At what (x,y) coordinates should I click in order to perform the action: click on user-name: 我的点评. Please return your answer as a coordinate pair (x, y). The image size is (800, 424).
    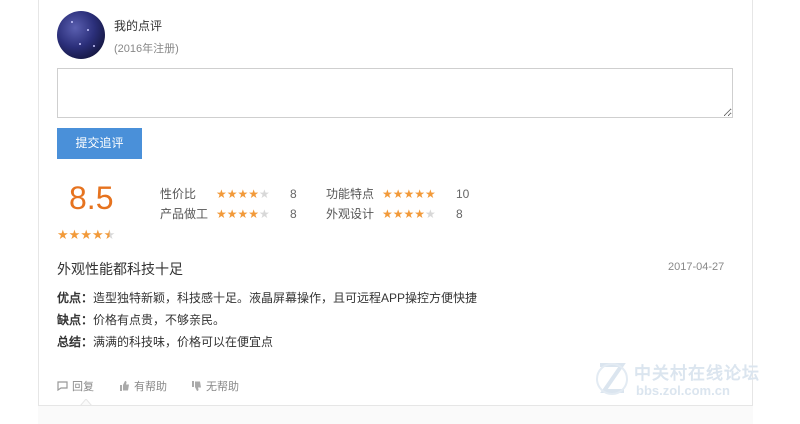
    Looking at the image, I should click on (138, 26).